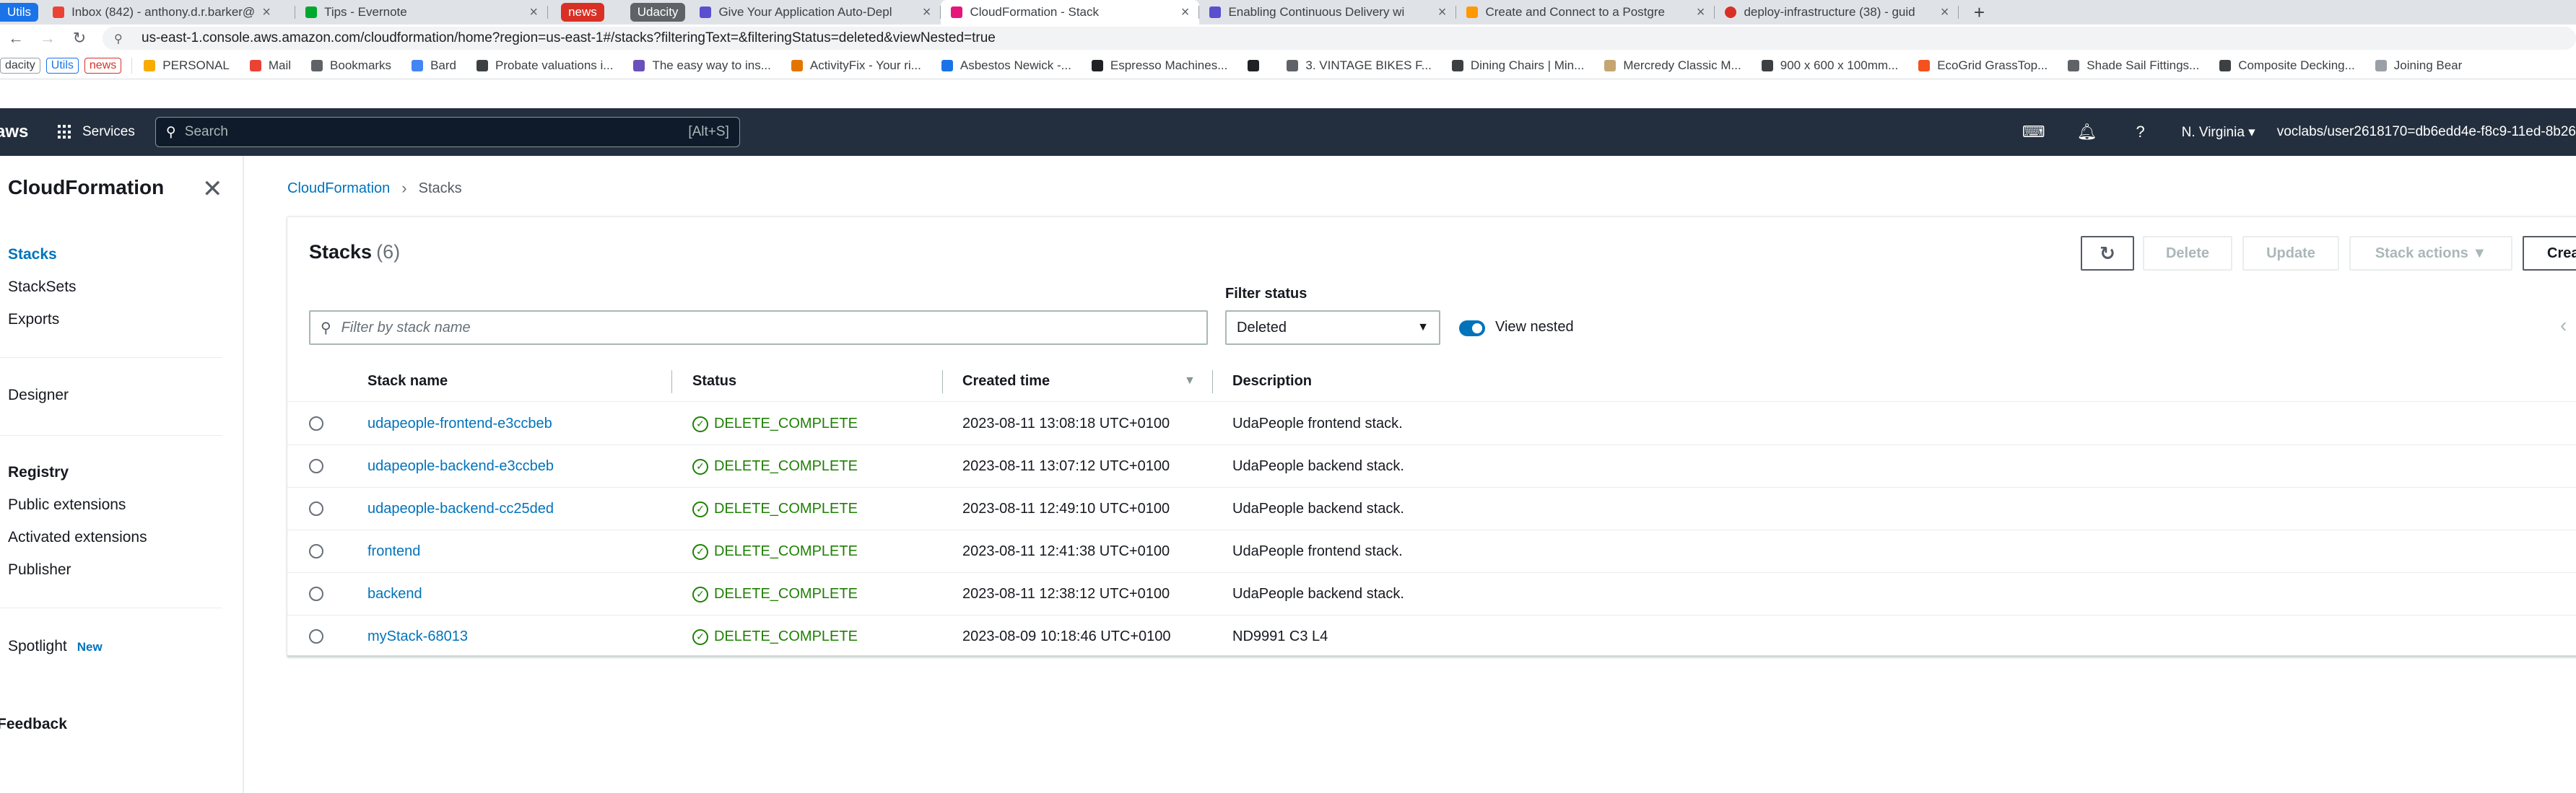 This screenshot has height=793, width=2576. Describe the element at coordinates (67, 505) in the screenshot. I see `sidenav-item-public-extensions: Public extensions` at that location.